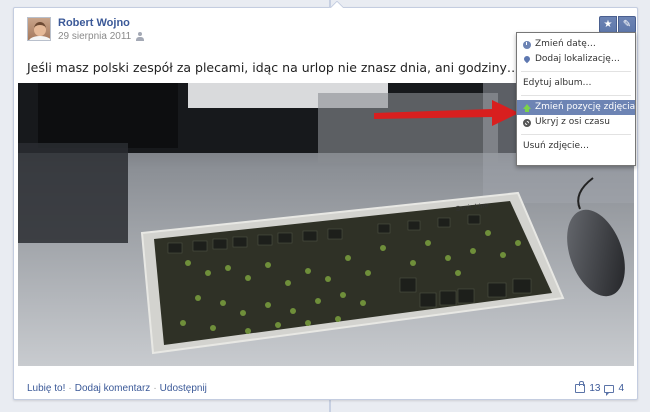 The height and width of the screenshot is (412, 650). Describe the element at coordinates (183, 388) in the screenshot. I see `share-link: Udostępnij` at that location.